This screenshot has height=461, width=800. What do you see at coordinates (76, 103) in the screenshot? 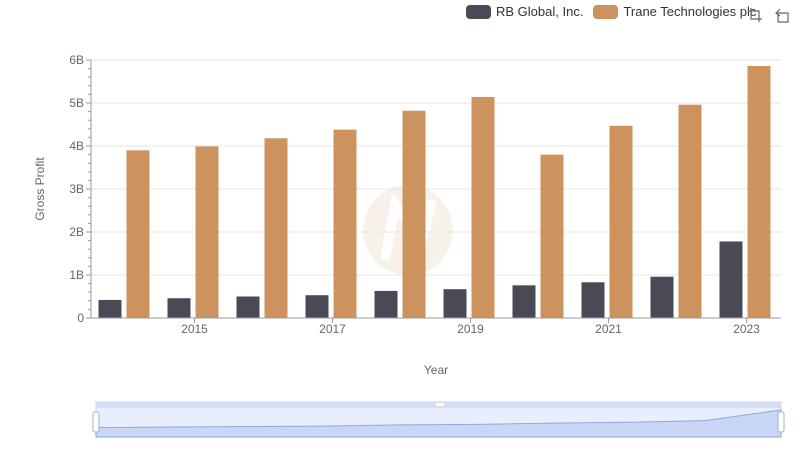
I see `y-tick-label: 5B` at bounding box center [76, 103].